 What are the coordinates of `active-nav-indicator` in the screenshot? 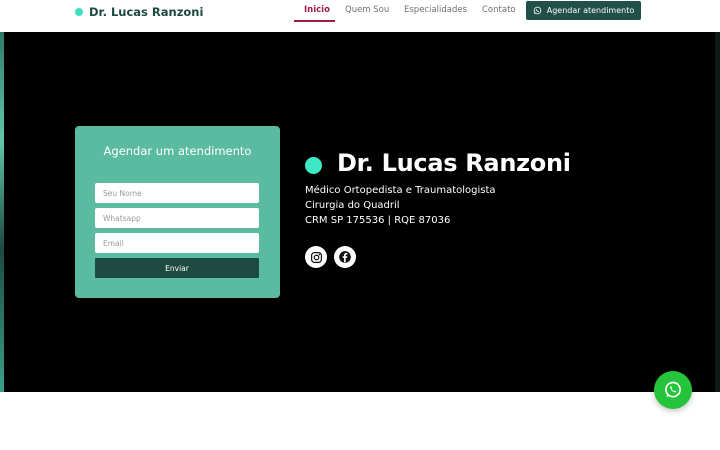 It's located at (314, 21).